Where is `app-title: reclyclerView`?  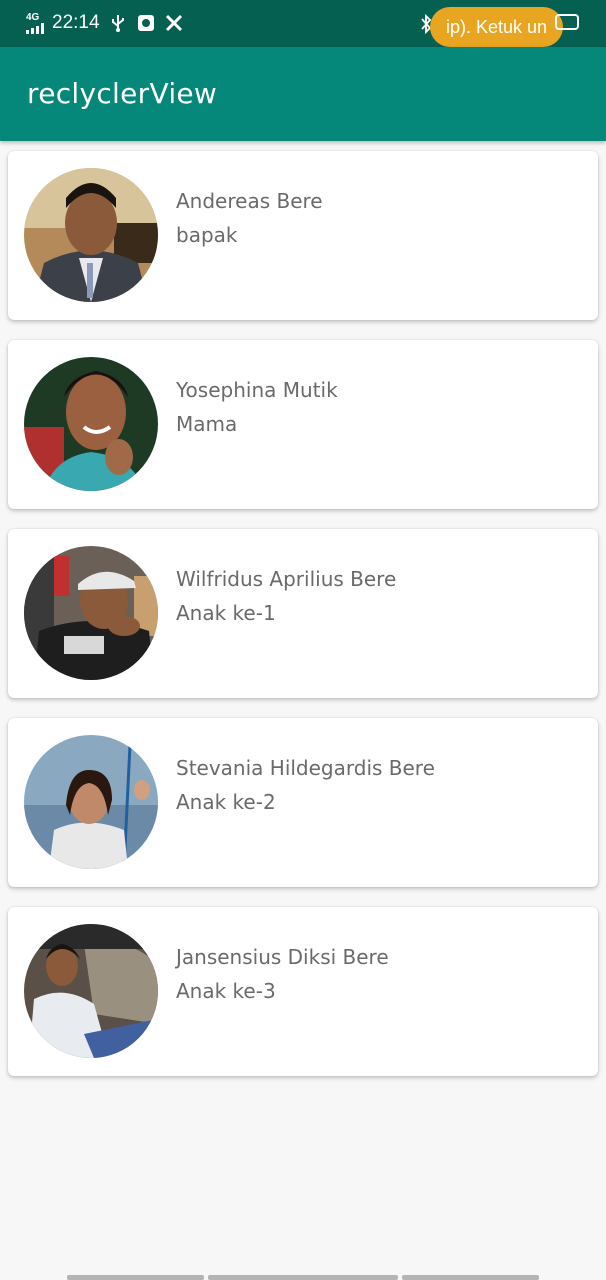
app-title: reclyclerView is located at coordinates (122, 93).